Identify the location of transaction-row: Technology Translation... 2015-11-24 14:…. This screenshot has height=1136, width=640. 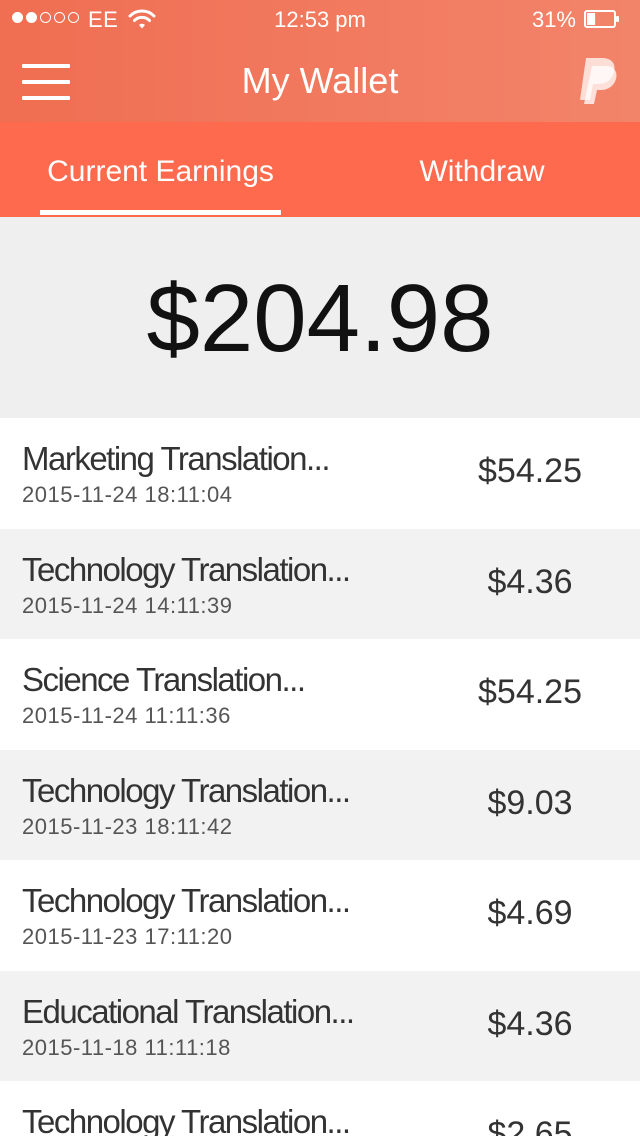
(320, 583).